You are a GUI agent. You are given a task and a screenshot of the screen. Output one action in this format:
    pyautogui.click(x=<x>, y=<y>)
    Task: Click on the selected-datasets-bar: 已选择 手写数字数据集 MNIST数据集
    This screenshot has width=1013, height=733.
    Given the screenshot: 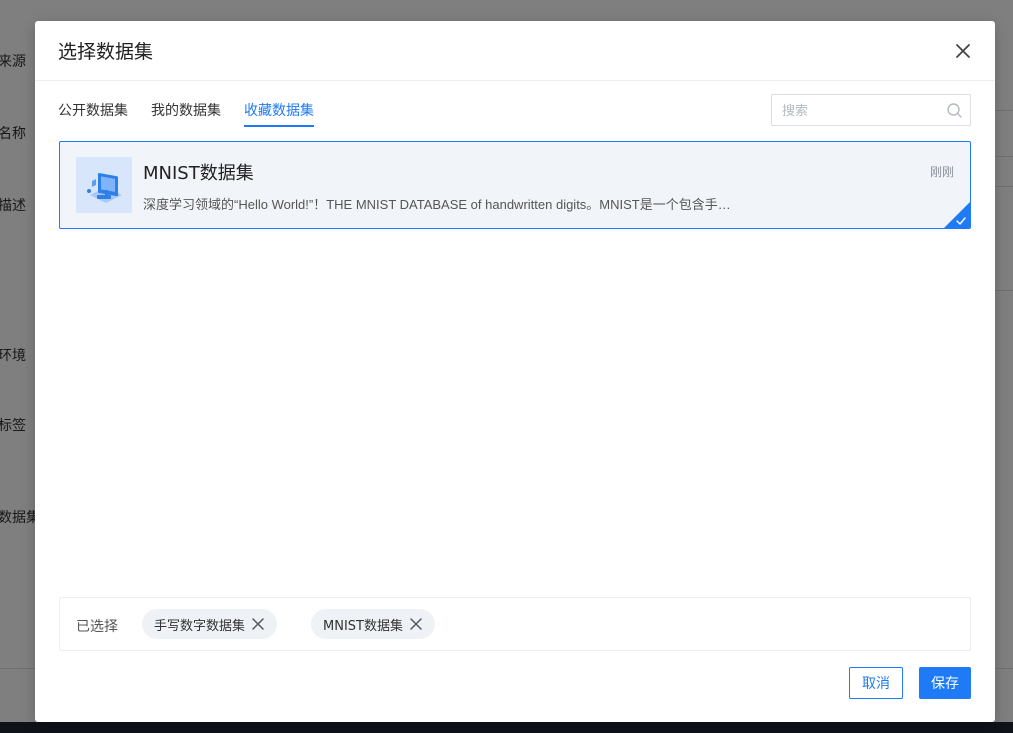 What is the action you would take?
    pyautogui.click(x=515, y=624)
    